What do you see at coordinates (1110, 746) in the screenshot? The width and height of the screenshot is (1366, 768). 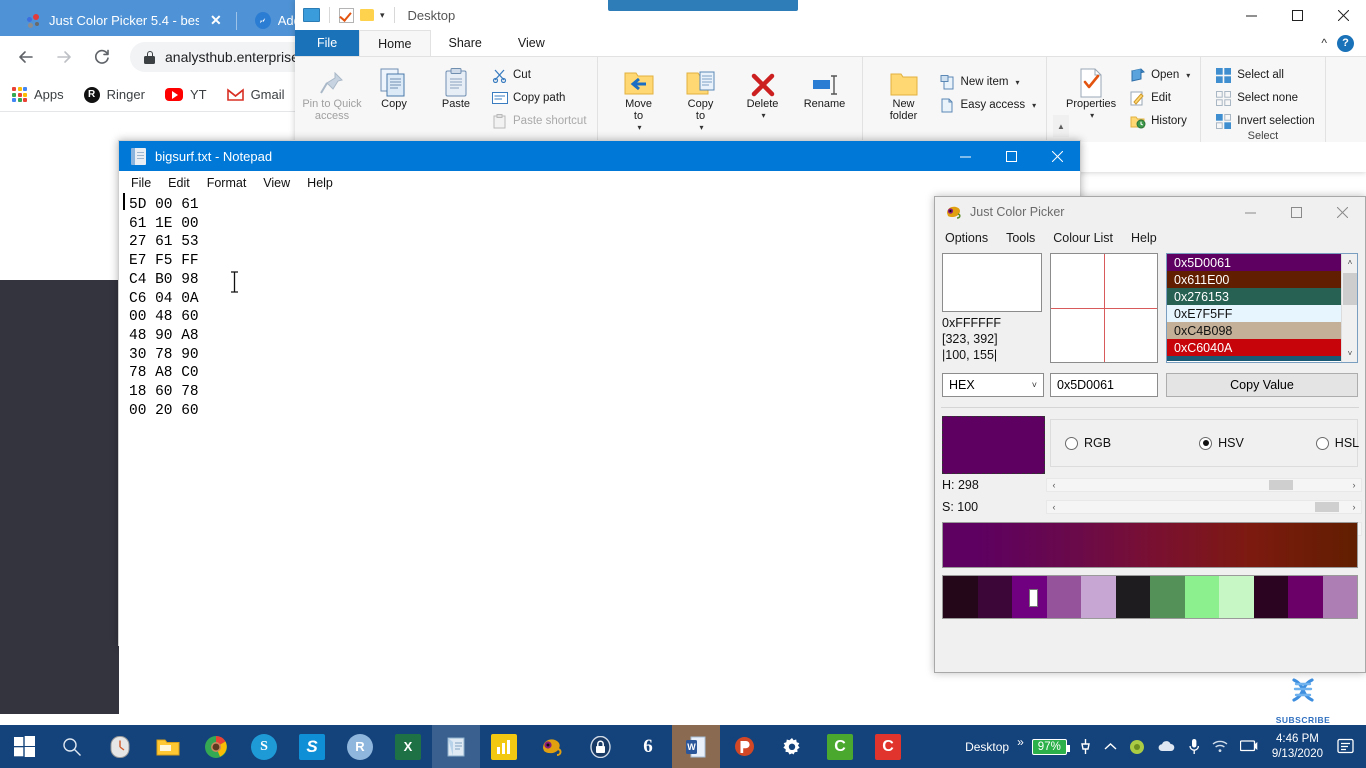 I see `chevron-up-icon` at bounding box center [1110, 746].